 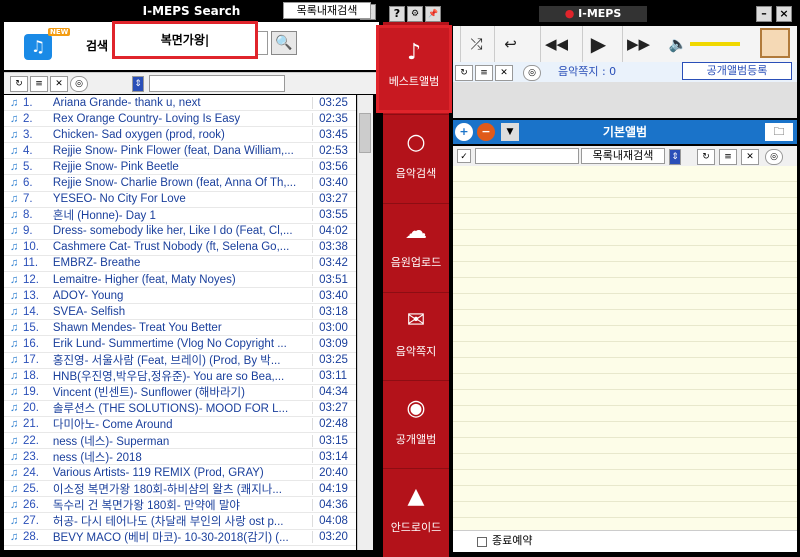 What do you see at coordinates (217, 83) in the screenshot?
I see `list-filter-input` at bounding box center [217, 83].